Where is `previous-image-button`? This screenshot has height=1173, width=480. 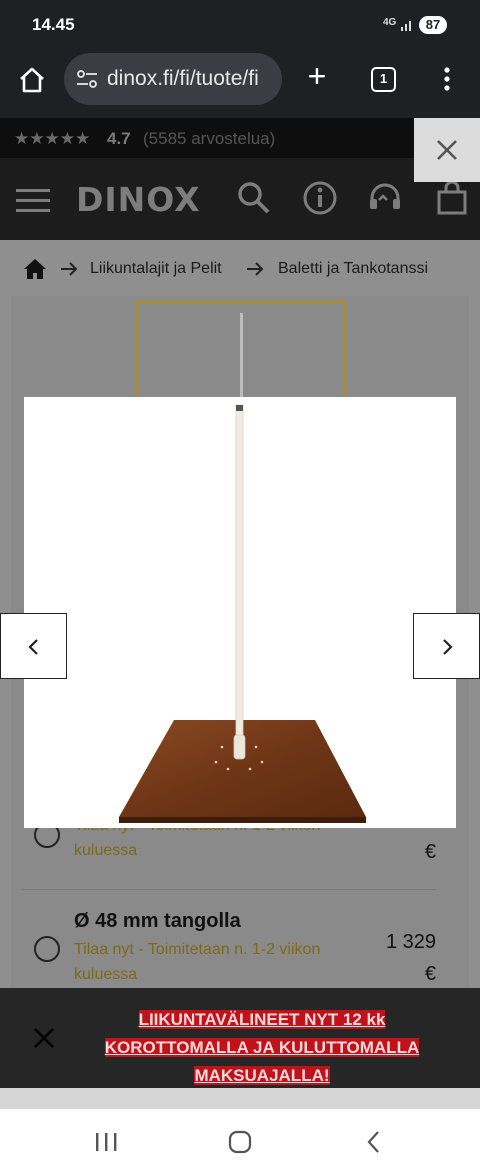 previous-image-button is located at coordinates (33, 646).